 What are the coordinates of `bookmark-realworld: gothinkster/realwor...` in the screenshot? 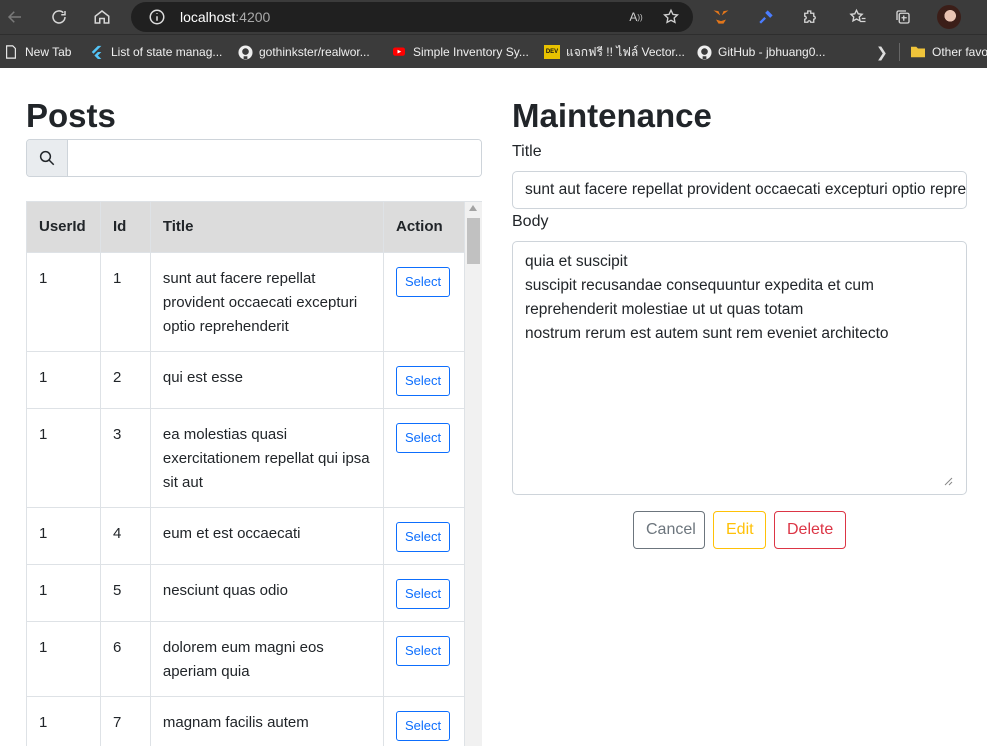 It's located at (303, 52).